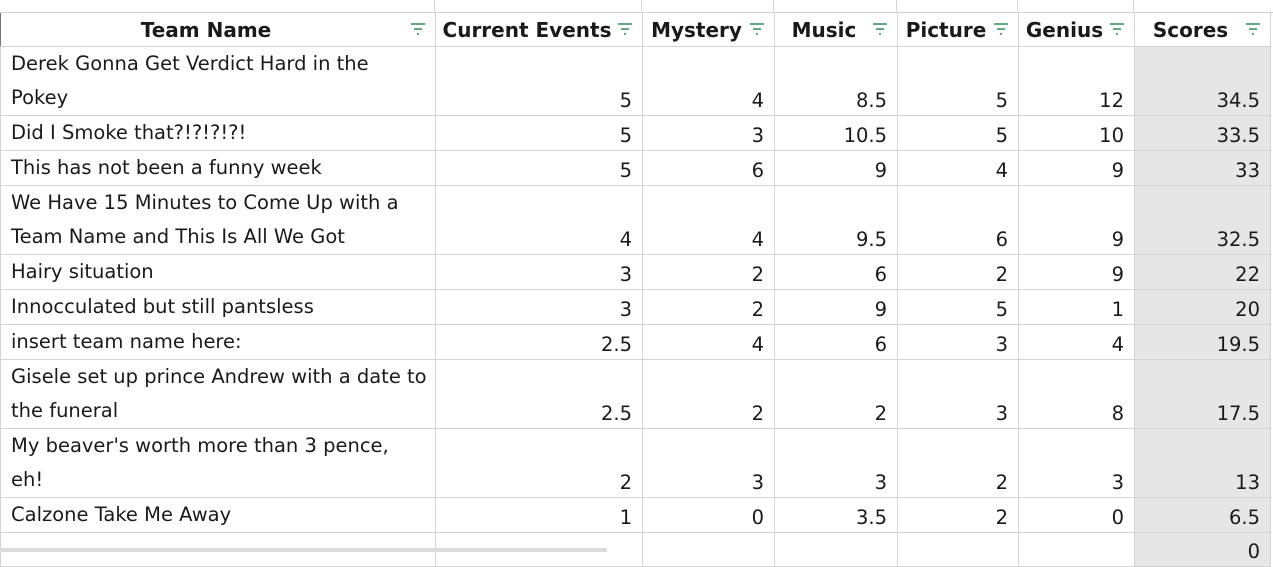 The width and height of the screenshot is (1273, 567). I want to click on music-cell: 9.5, so click(836, 220).